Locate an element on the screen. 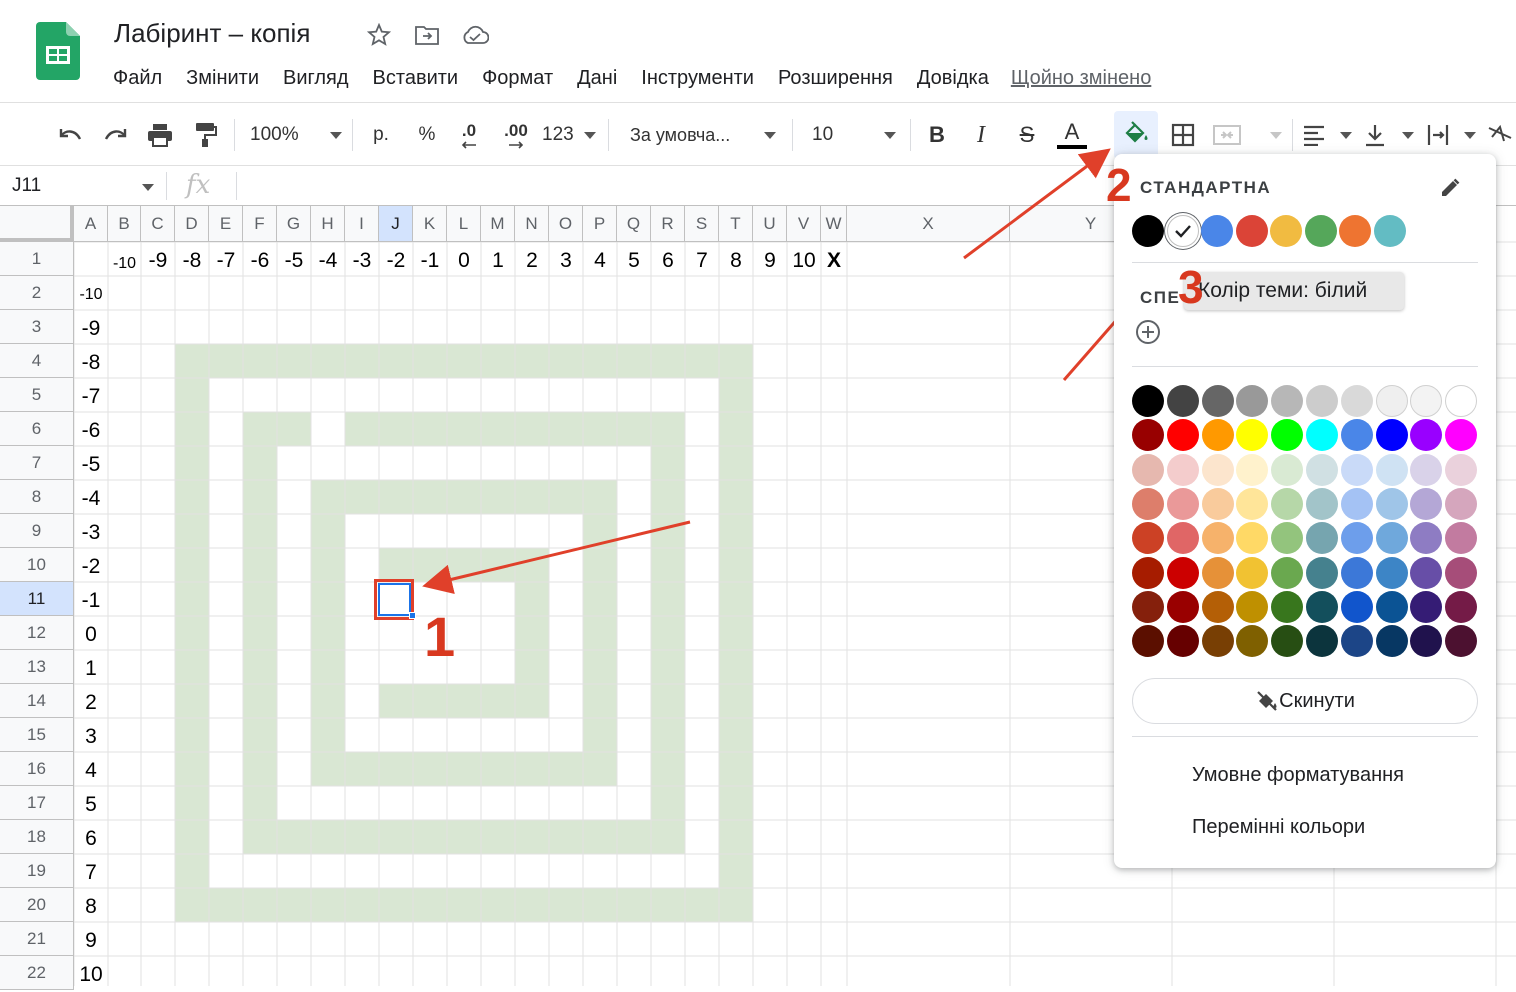  cell-value: -8 is located at coordinates (91, 363).